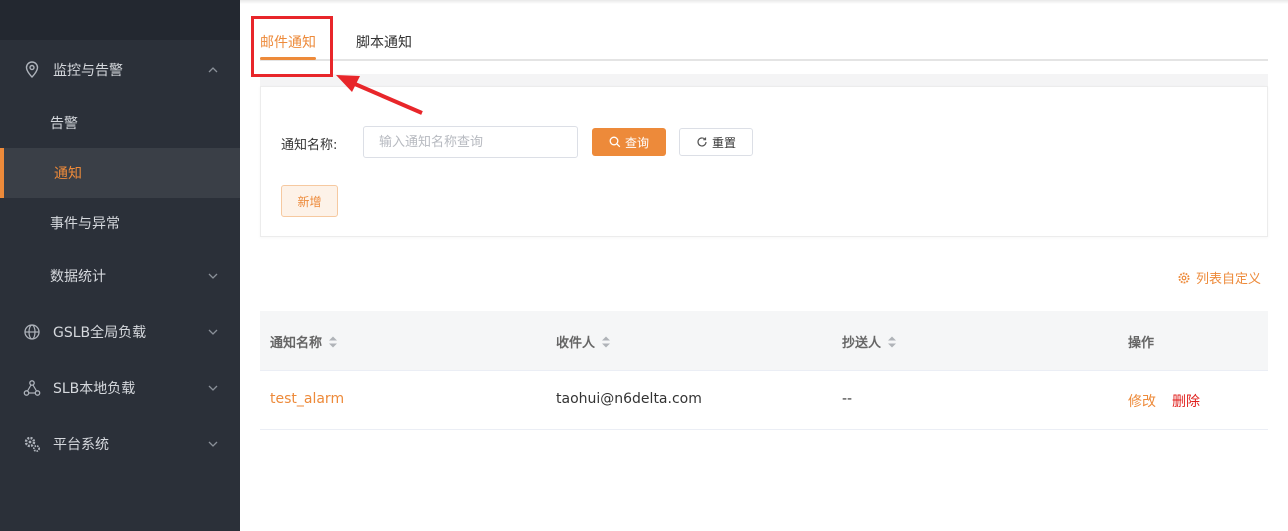 The height and width of the screenshot is (531, 1288). Describe the element at coordinates (213, 70) in the screenshot. I see `chevron-up-icon` at that location.